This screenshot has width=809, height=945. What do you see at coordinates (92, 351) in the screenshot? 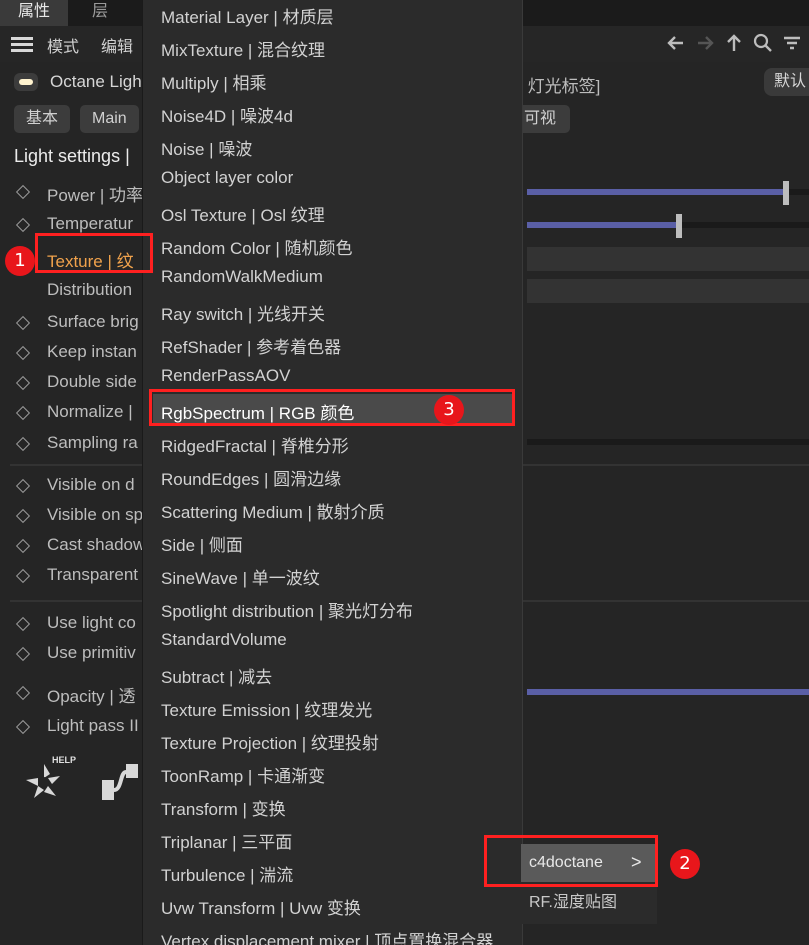
I see `attr-label: Keep instan` at bounding box center [92, 351].